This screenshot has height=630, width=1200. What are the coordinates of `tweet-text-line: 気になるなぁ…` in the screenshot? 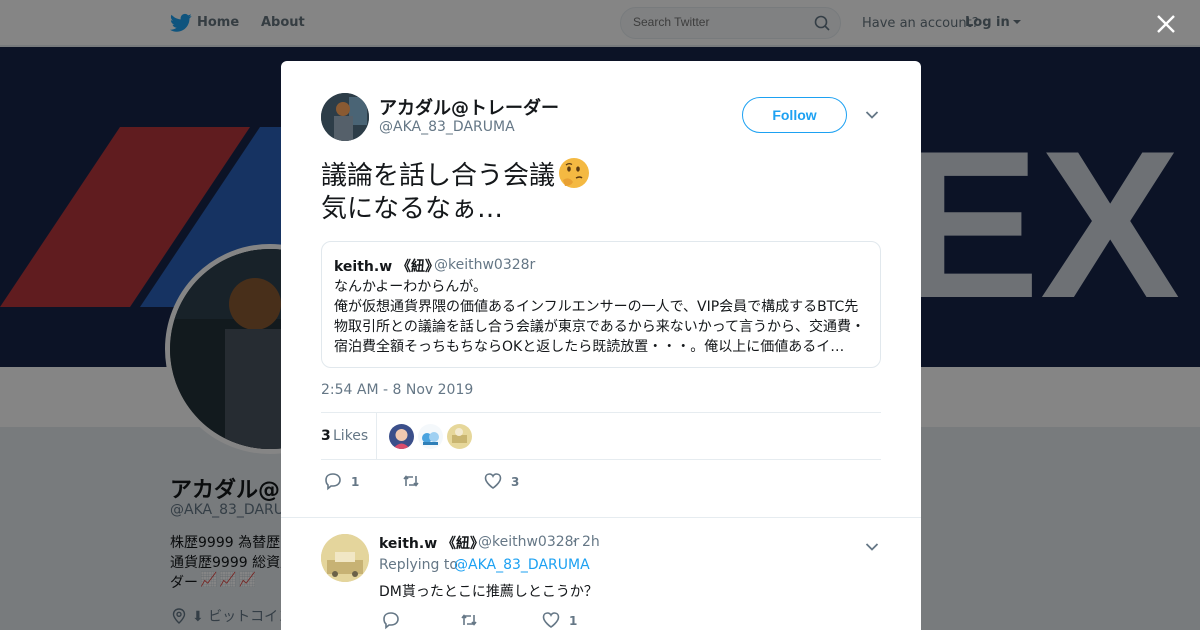 It's located at (412, 209).